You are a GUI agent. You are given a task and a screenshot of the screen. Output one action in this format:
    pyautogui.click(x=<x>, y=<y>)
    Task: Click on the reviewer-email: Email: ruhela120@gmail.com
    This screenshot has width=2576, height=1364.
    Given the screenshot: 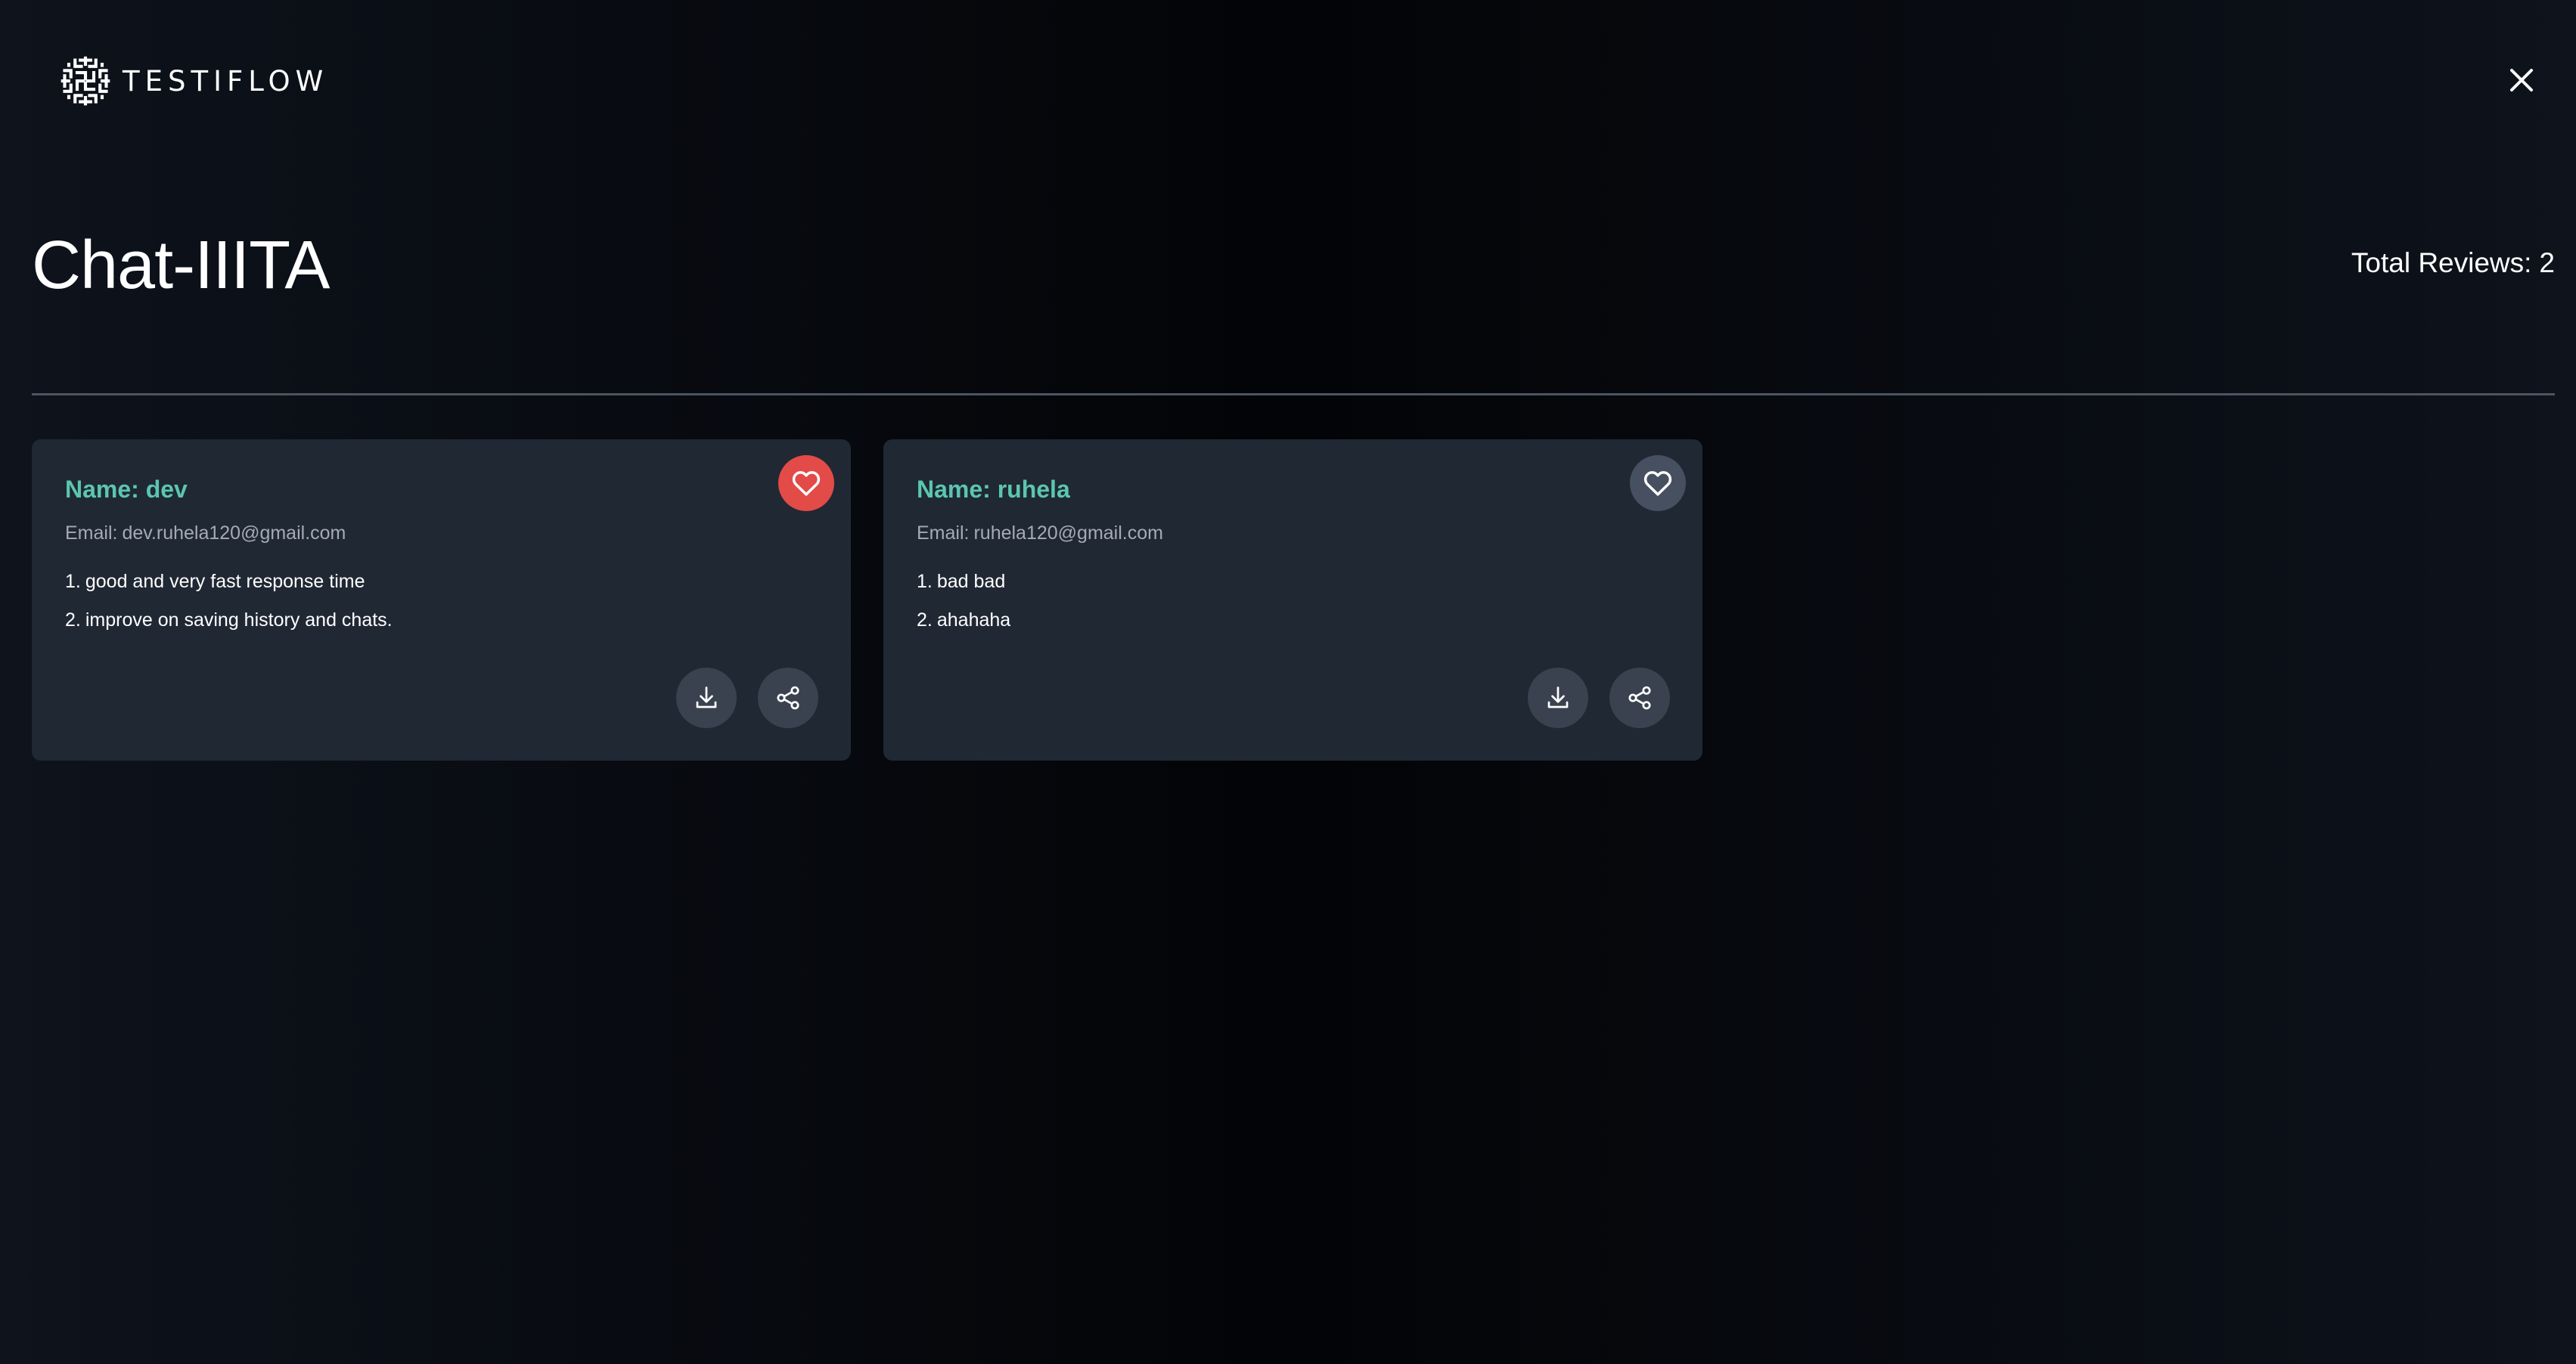 What is the action you would take?
    pyautogui.click(x=1040, y=533)
    